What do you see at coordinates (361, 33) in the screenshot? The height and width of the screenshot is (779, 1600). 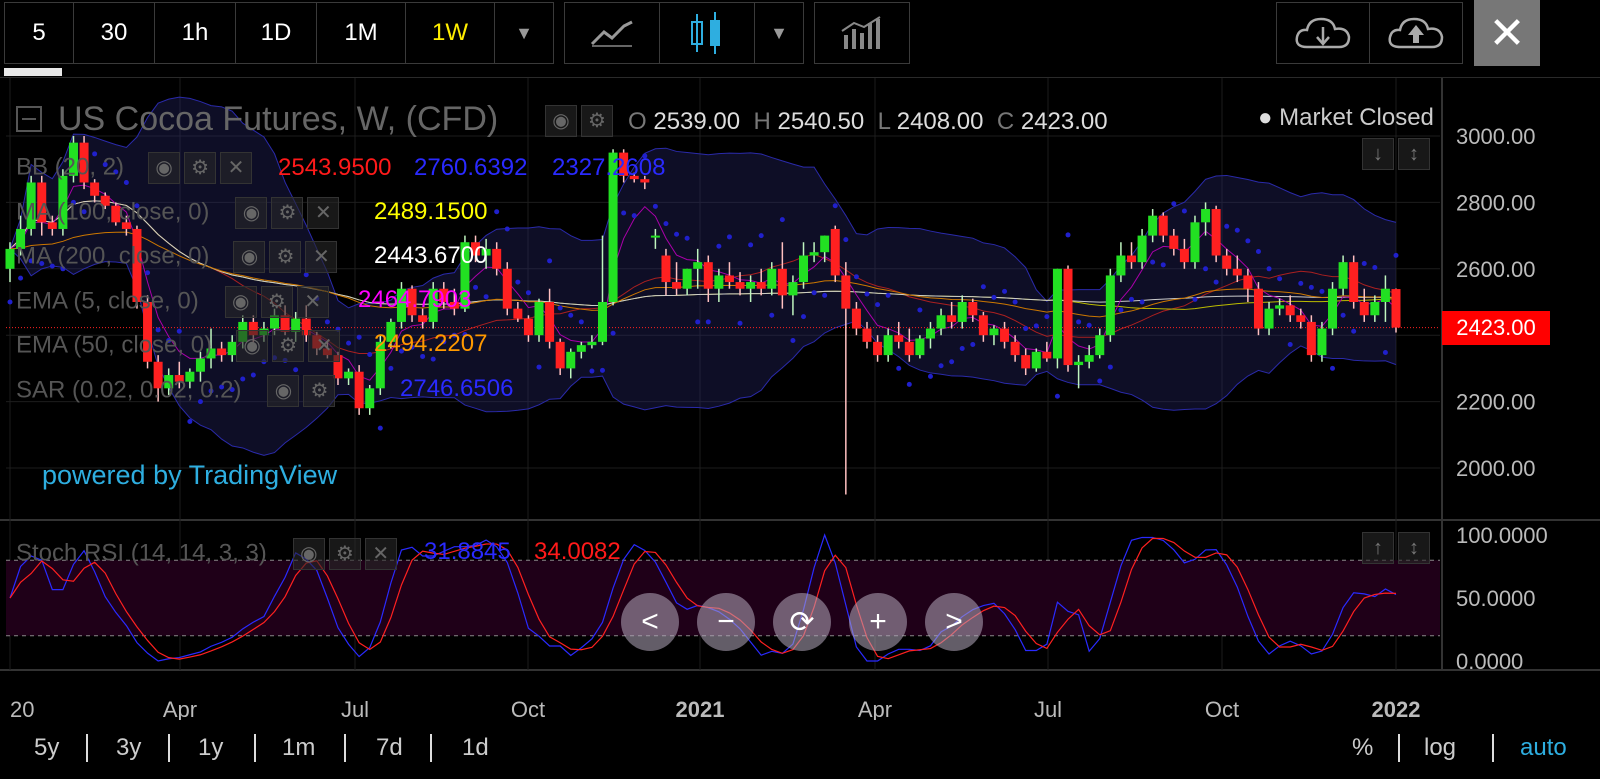 I see `interval-1m-button: 1M` at bounding box center [361, 33].